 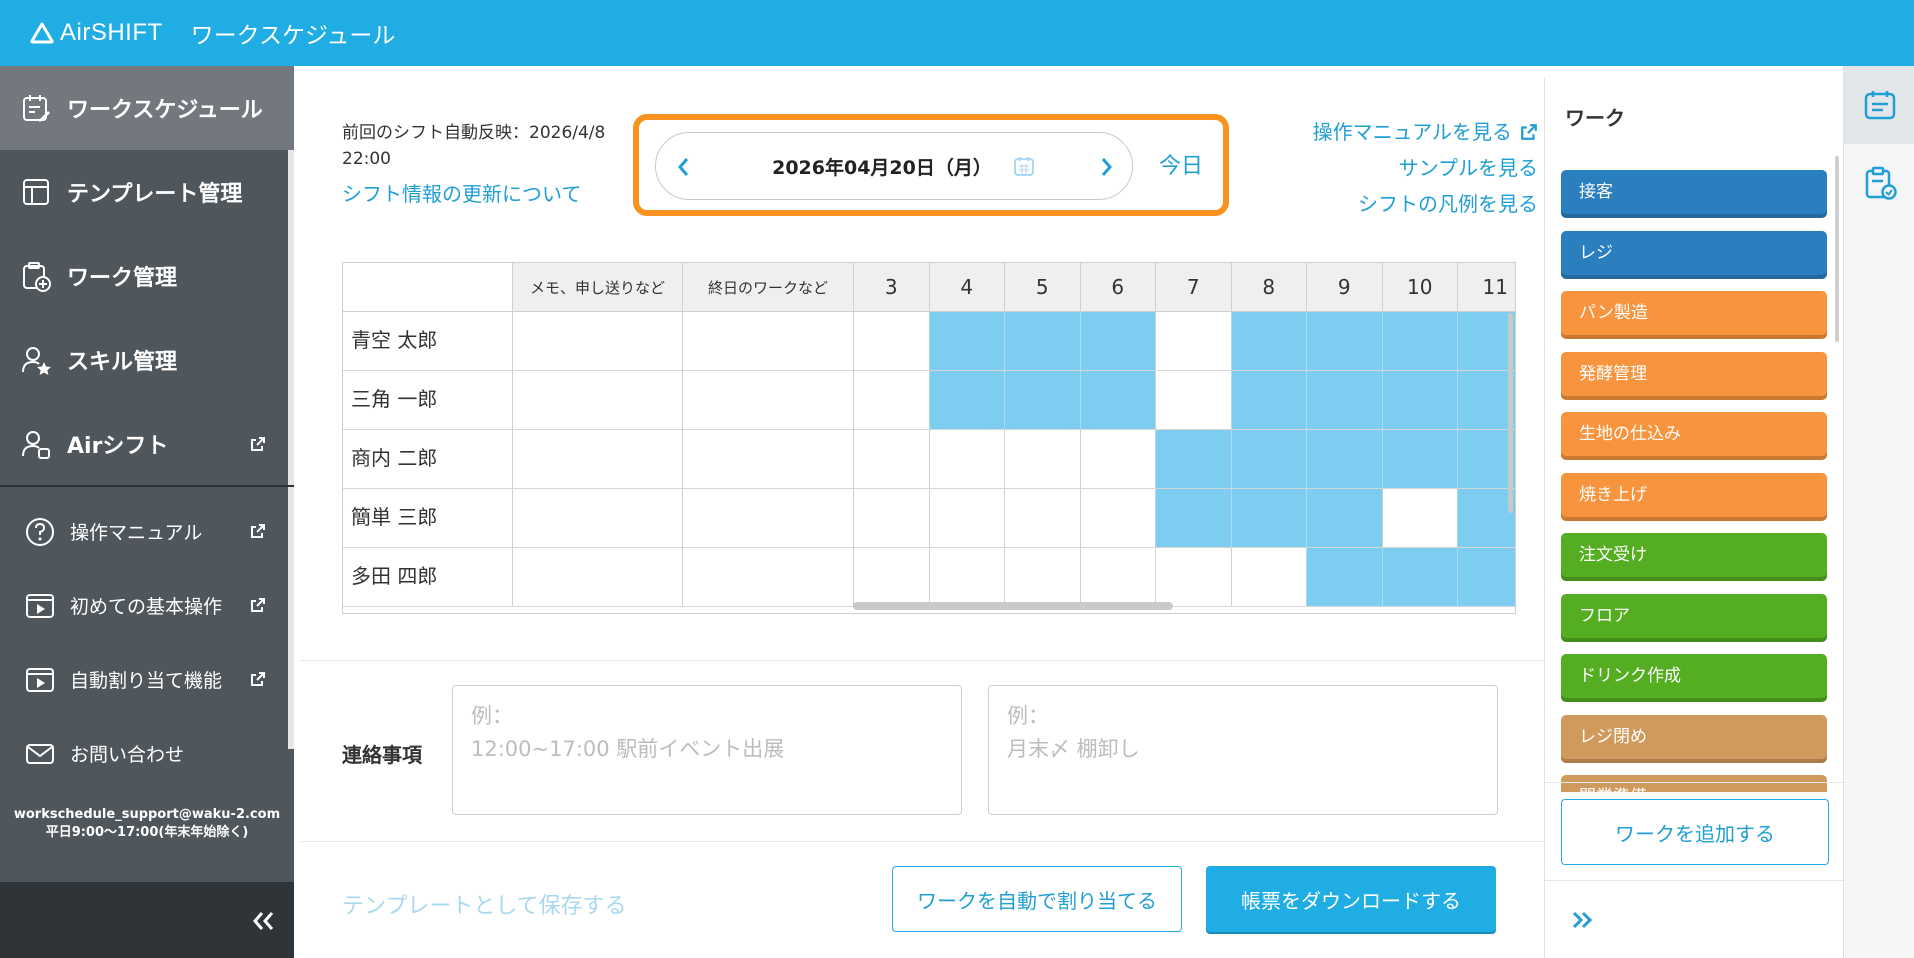 What do you see at coordinates (1694, 783) in the screenshot?
I see `work-chip: 開業準備` at bounding box center [1694, 783].